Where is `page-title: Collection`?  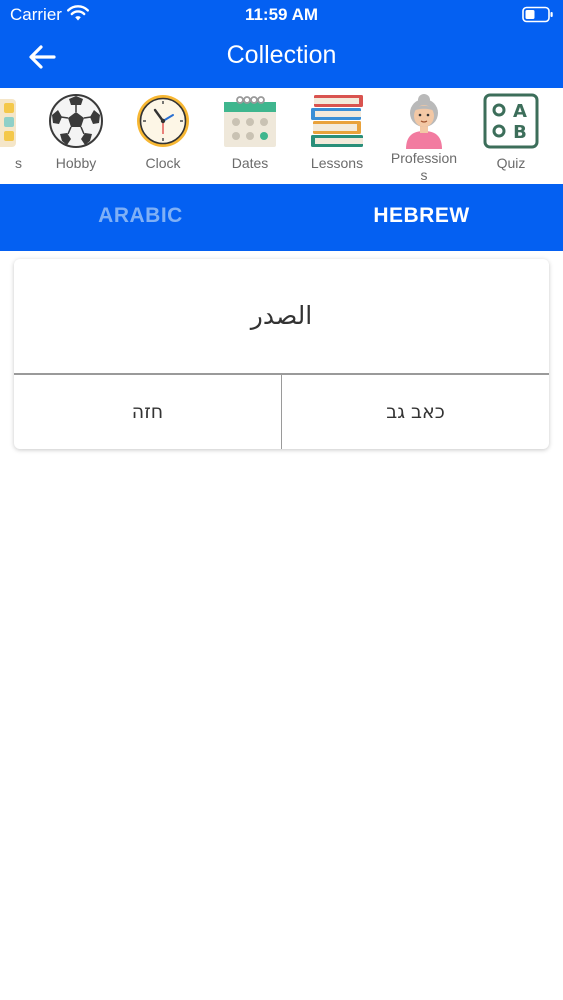 page-title: Collection is located at coordinates (281, 55).